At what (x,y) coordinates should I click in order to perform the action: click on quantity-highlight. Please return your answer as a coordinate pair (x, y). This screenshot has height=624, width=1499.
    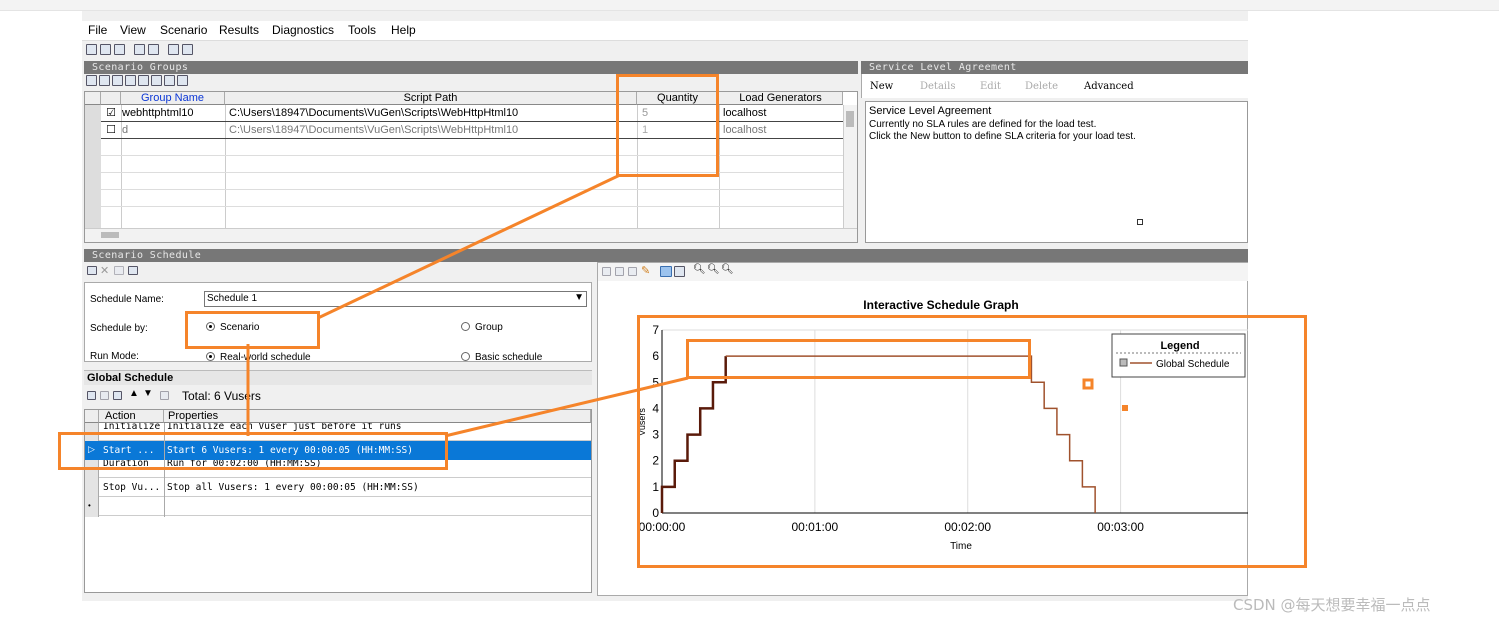
    Looking at the image, I should click on (667, 125).